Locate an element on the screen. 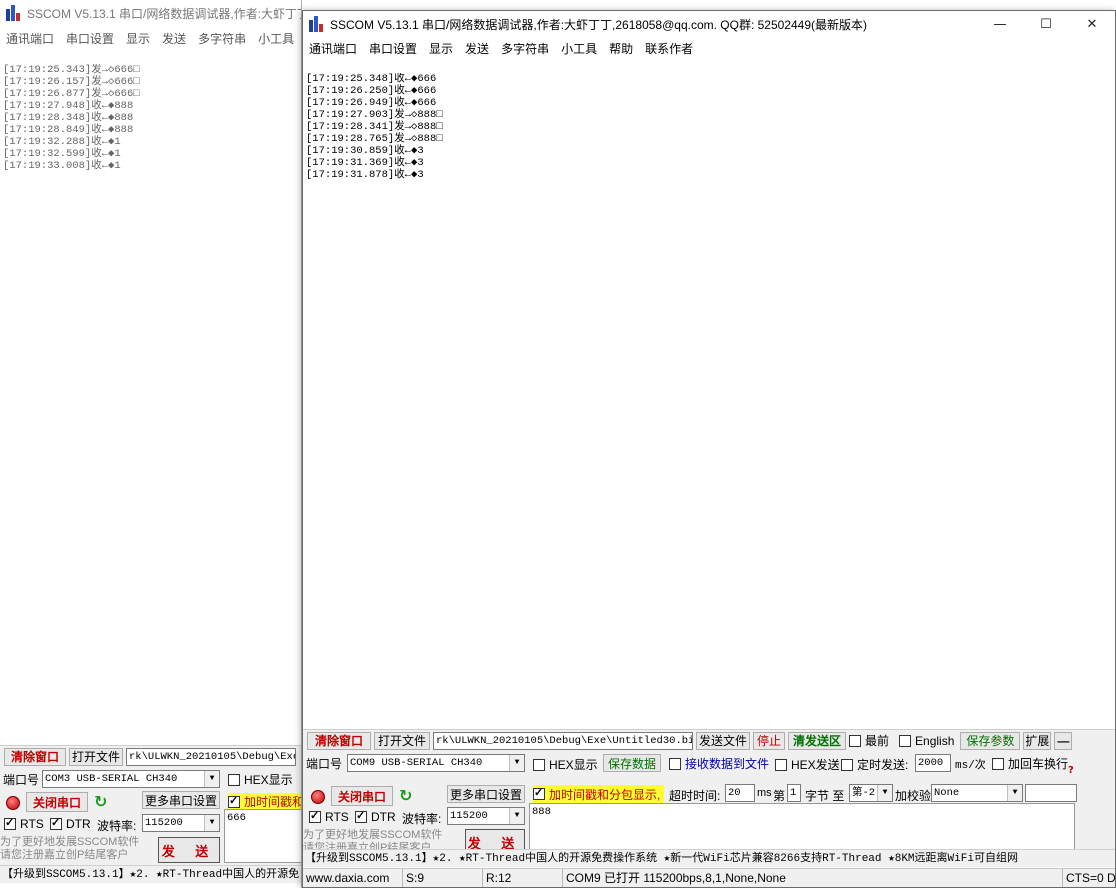 The image size is (1116, 888). timeout-unit: ms is located at coordinates (764, 793).